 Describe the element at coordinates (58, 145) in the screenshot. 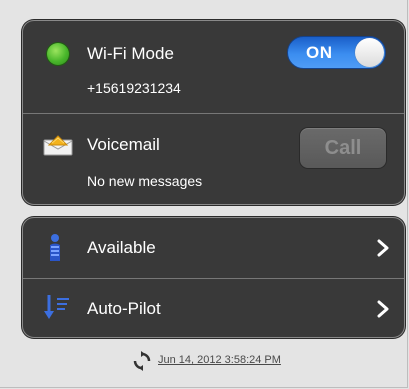

I see `envelope-icon` at that location.